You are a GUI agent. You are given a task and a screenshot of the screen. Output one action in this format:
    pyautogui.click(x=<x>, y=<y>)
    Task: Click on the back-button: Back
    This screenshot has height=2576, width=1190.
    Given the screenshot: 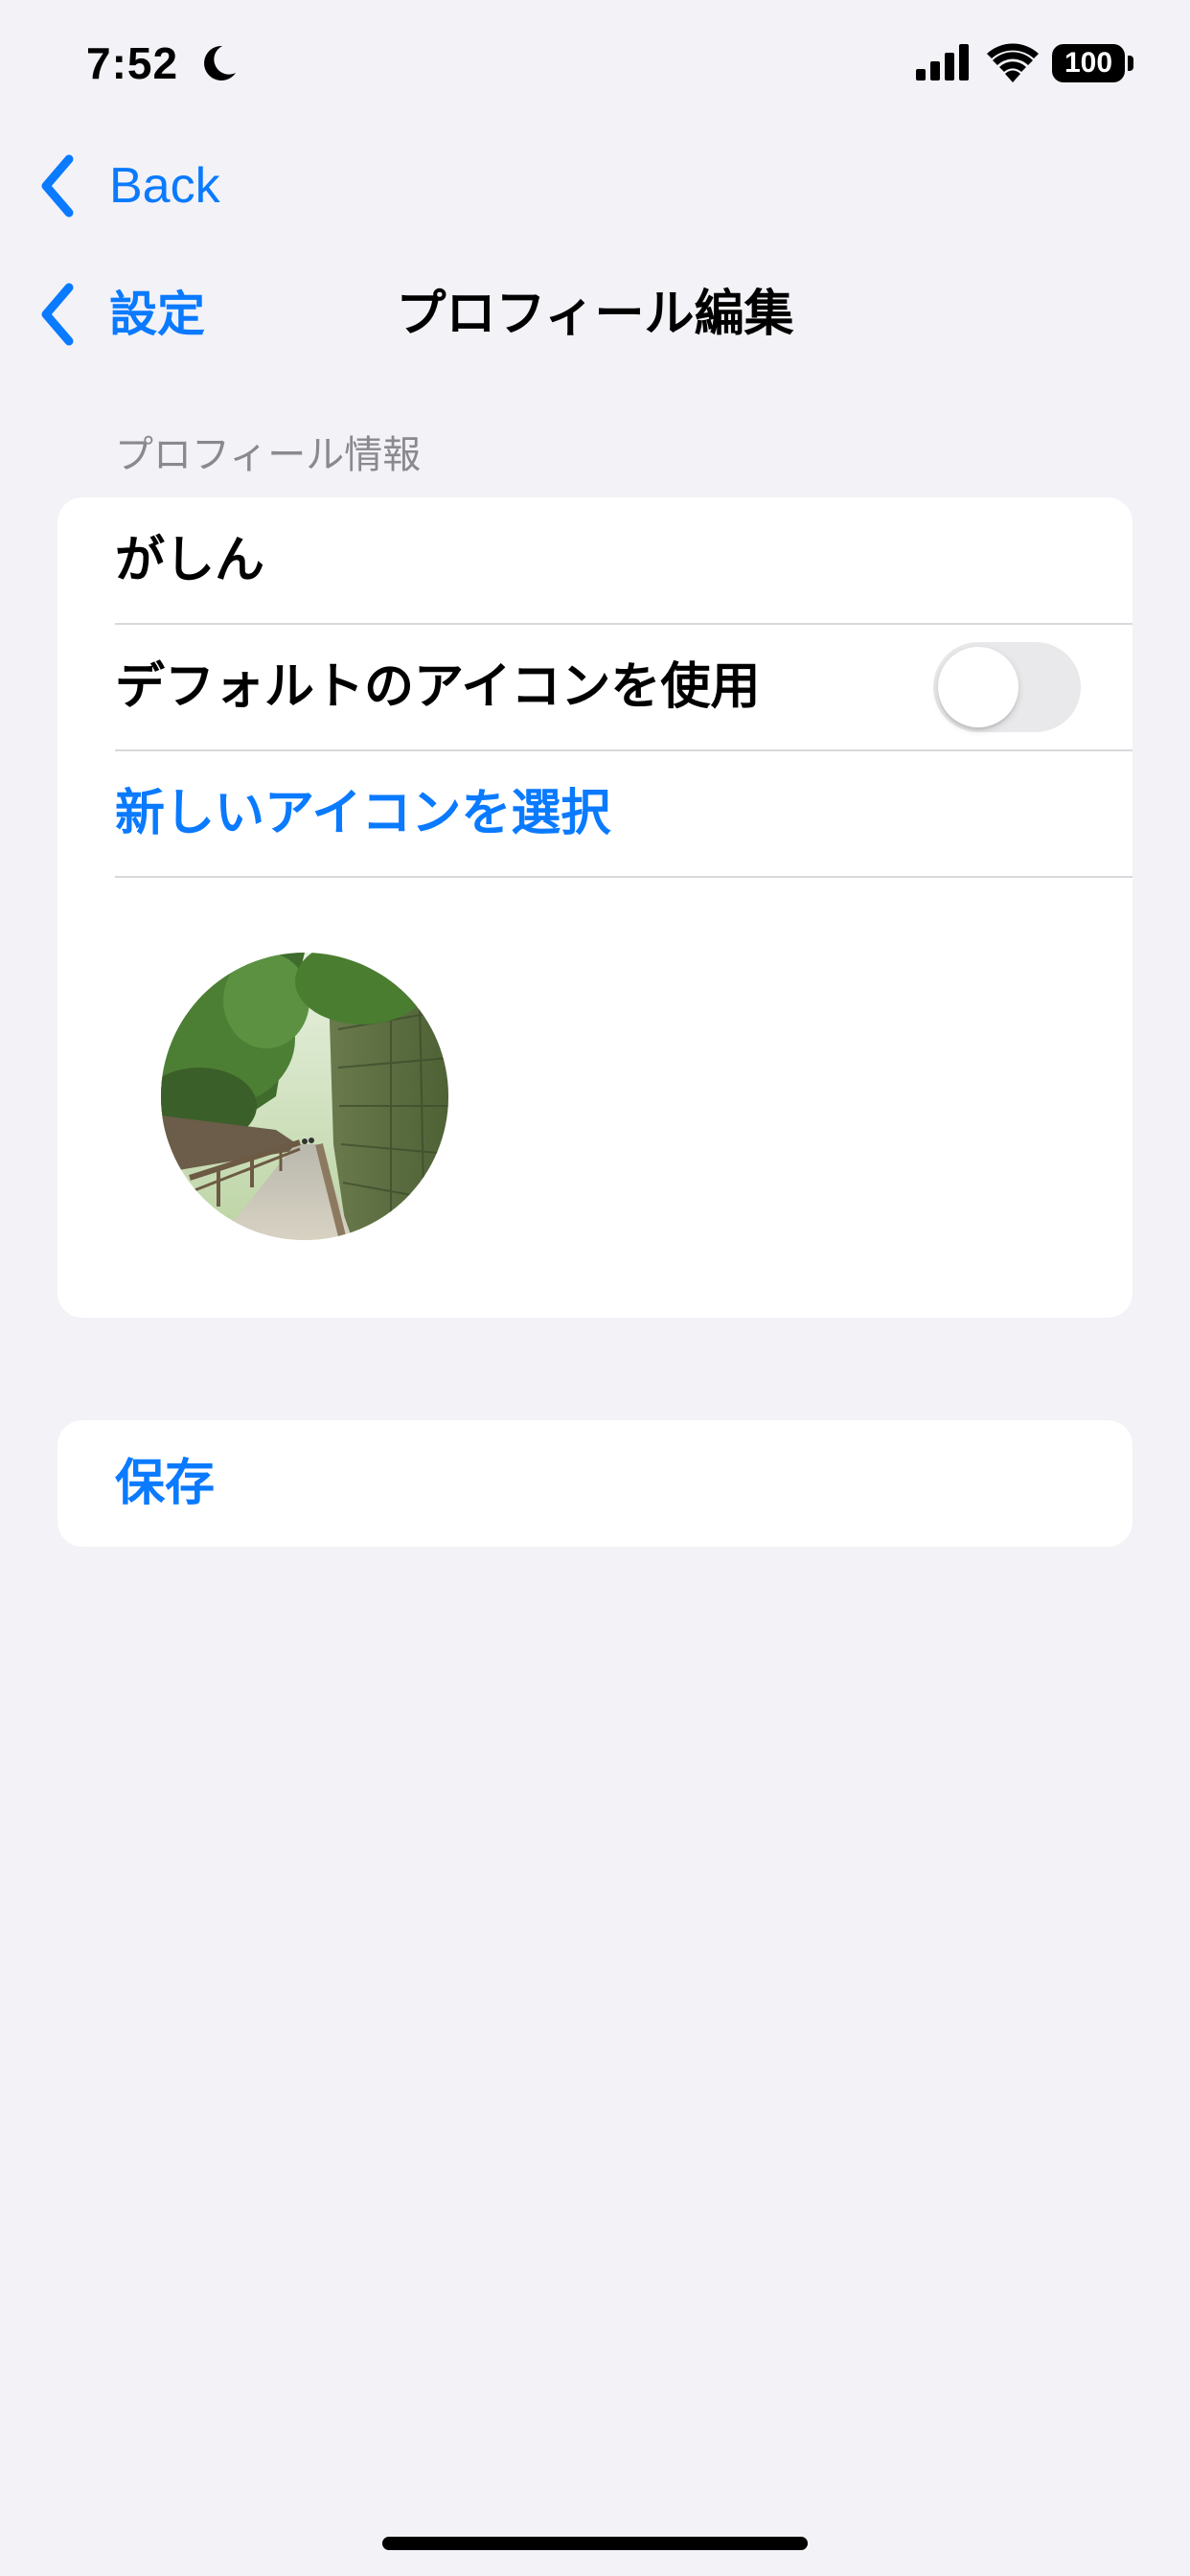 What is the action you would take?
    pyautogui.click(x=128, y=185)
    